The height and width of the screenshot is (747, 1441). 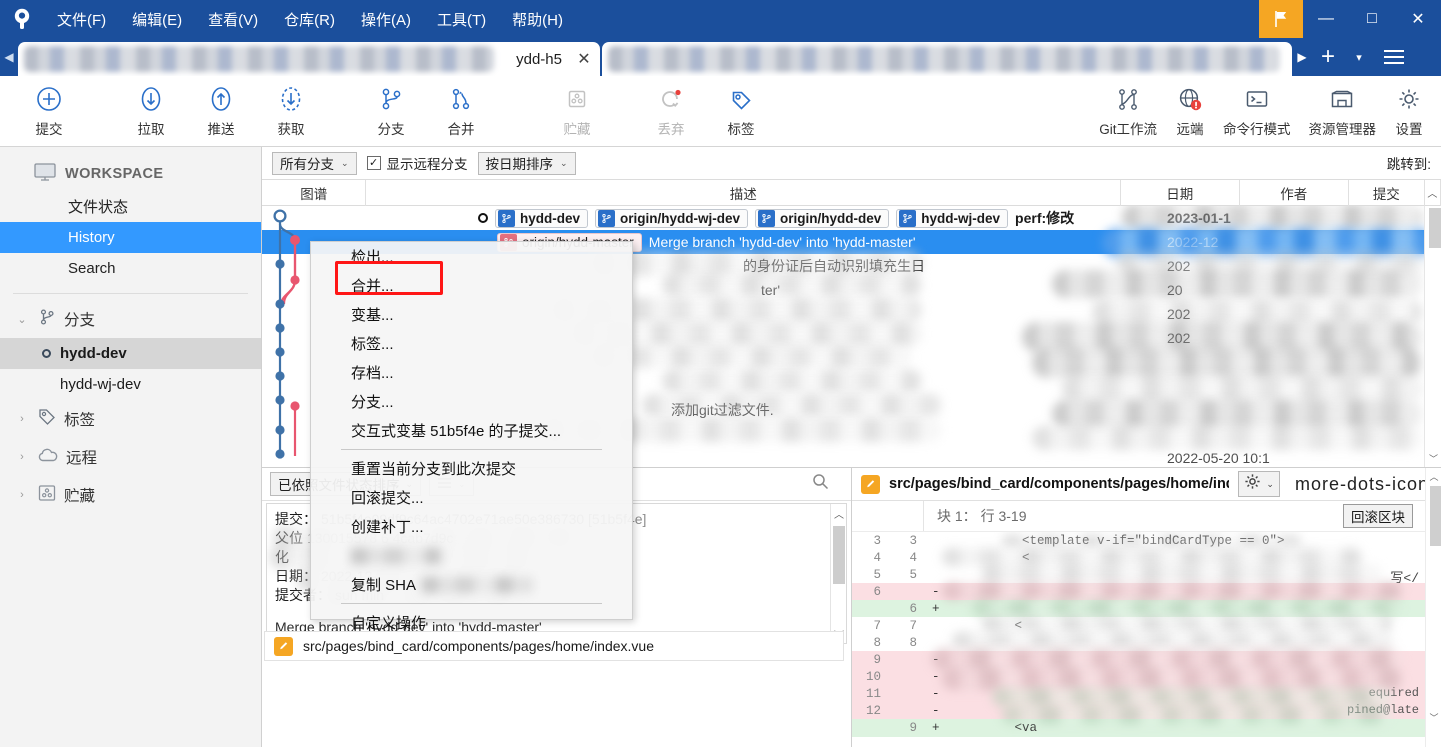 What do you see at coordinates (1190, 111) in the screenshot?
I see `toolbar-remote-button: 远端` at bounding box center [1190, 111].